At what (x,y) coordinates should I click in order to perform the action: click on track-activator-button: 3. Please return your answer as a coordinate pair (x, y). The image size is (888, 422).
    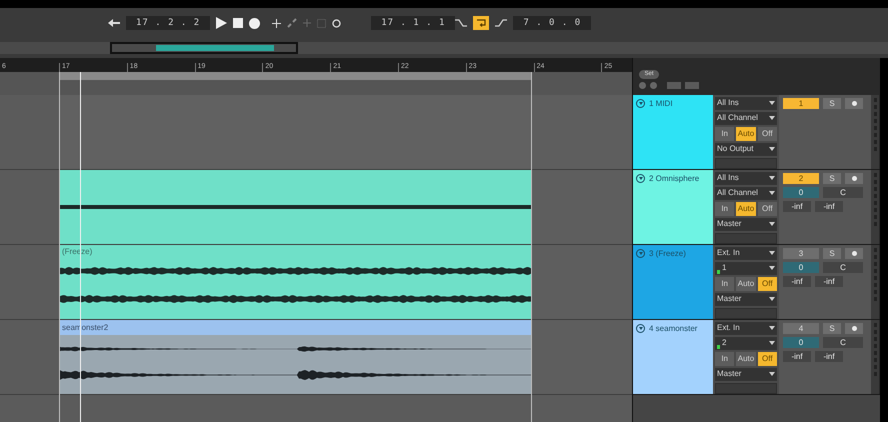
    Looking at the image, I should click on (801, 253).